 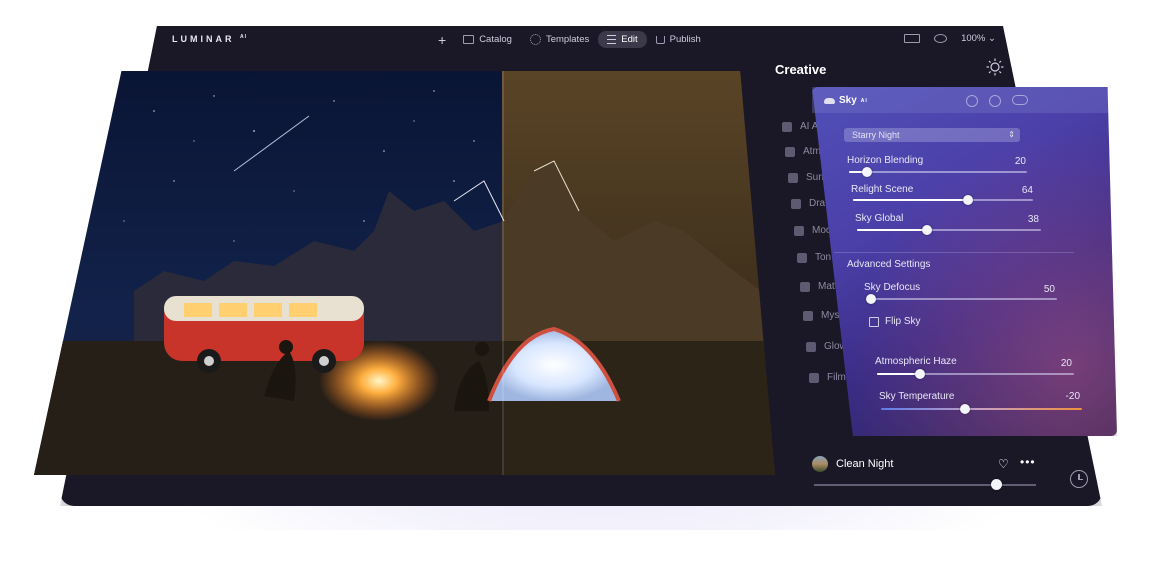 I want to click on sun-rays-icon, so click(x=793, y=177).